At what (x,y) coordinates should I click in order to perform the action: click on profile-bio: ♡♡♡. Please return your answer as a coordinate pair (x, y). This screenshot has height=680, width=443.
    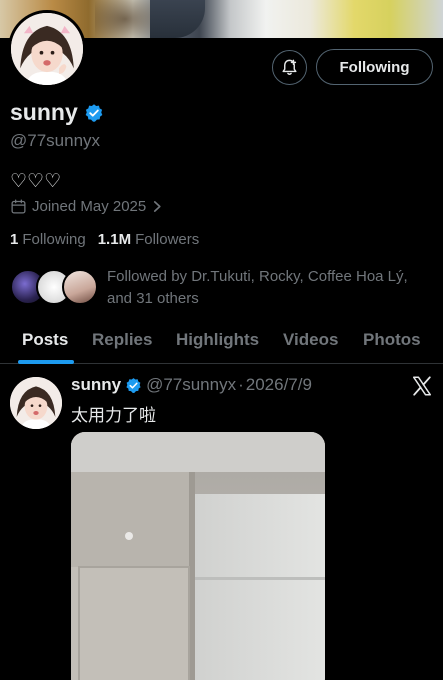
    Looking at the image, I should click on (36, 181).